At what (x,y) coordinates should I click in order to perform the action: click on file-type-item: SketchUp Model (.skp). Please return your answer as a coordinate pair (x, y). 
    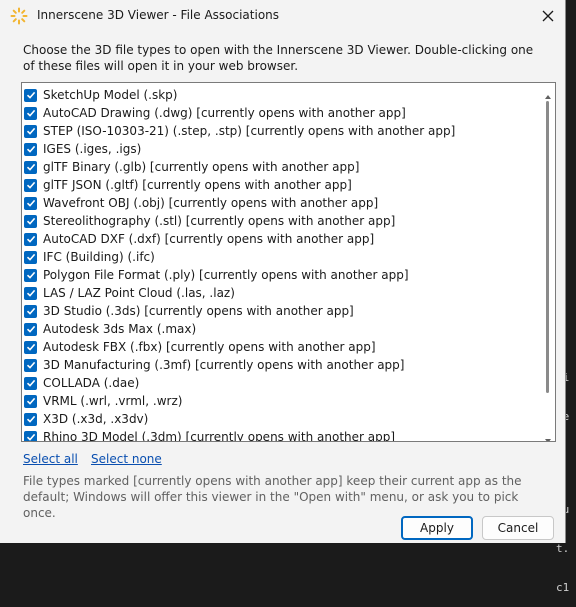
    Looking at the image, I should click on (100, 95).